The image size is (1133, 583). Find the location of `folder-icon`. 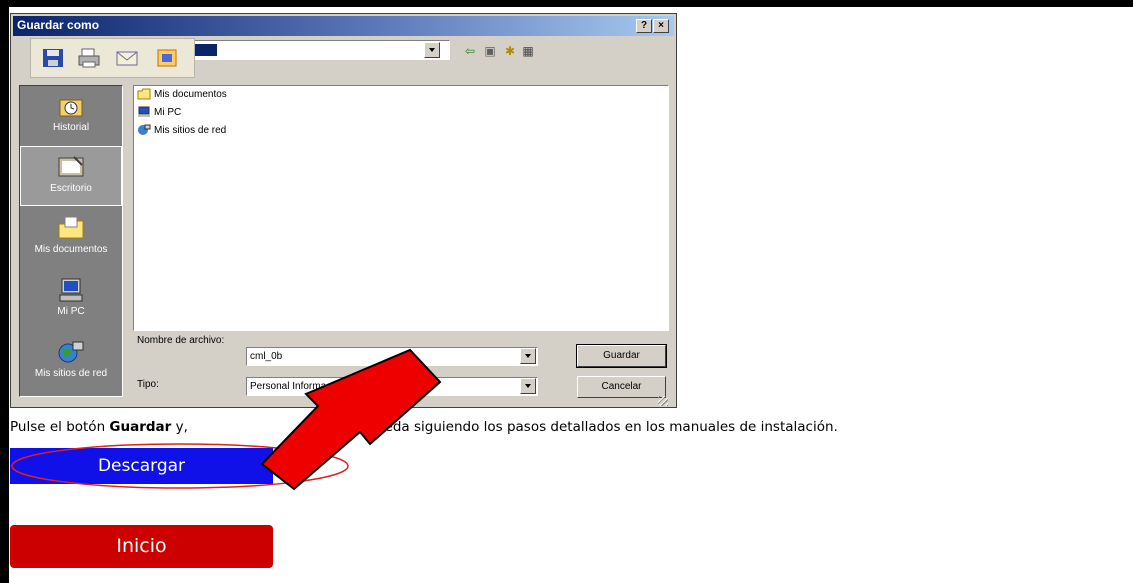

folder-icon is located at coordinates (144, 94).